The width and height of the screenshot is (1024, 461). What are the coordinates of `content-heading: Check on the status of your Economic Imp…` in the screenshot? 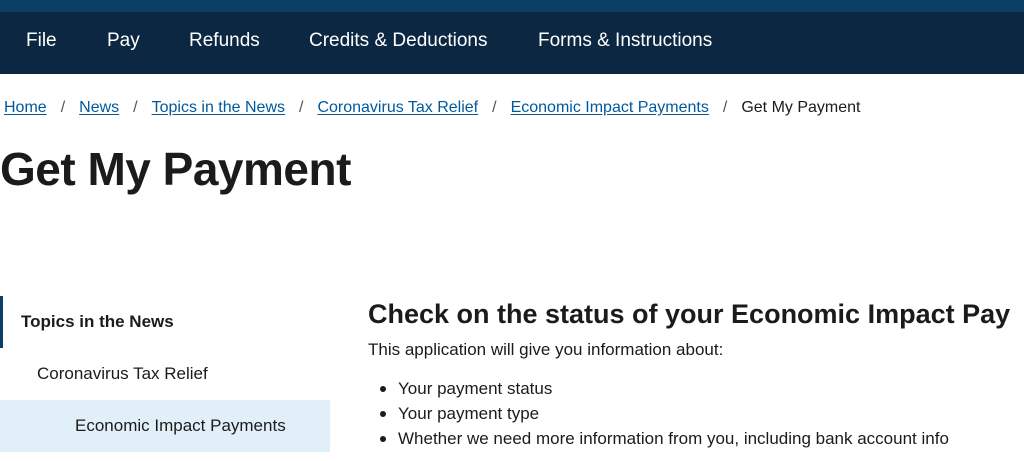 It's located at (689, 314).